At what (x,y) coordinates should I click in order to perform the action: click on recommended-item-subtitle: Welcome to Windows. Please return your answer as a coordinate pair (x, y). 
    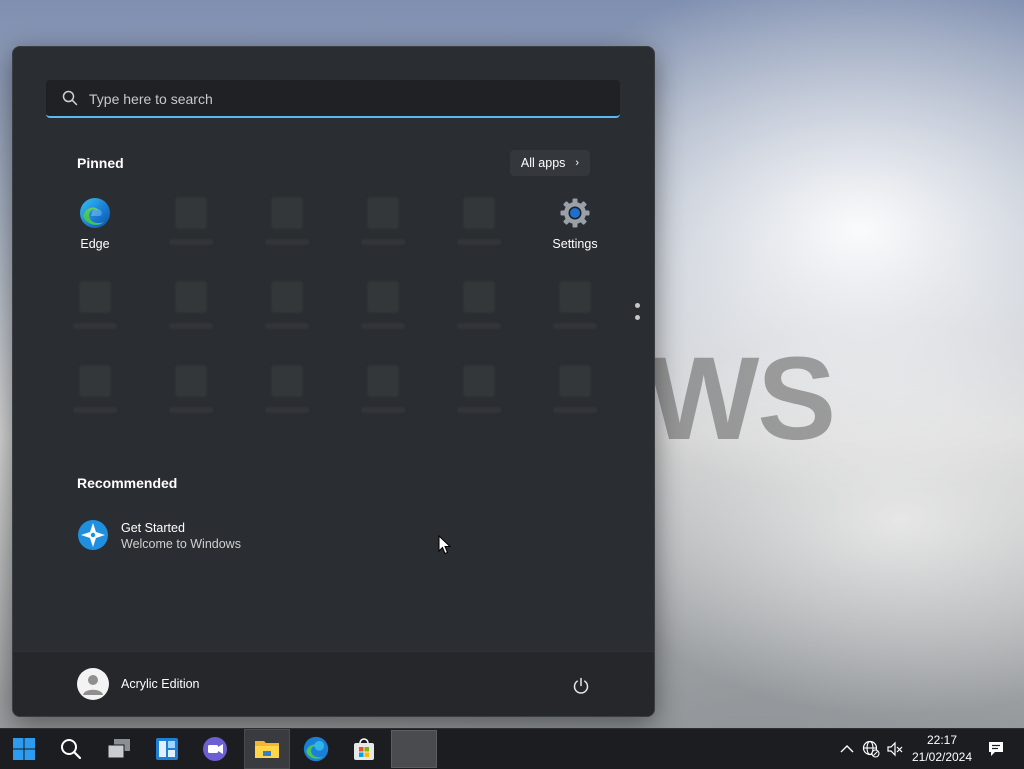
    Looking at the image, I should click on (181, 544).